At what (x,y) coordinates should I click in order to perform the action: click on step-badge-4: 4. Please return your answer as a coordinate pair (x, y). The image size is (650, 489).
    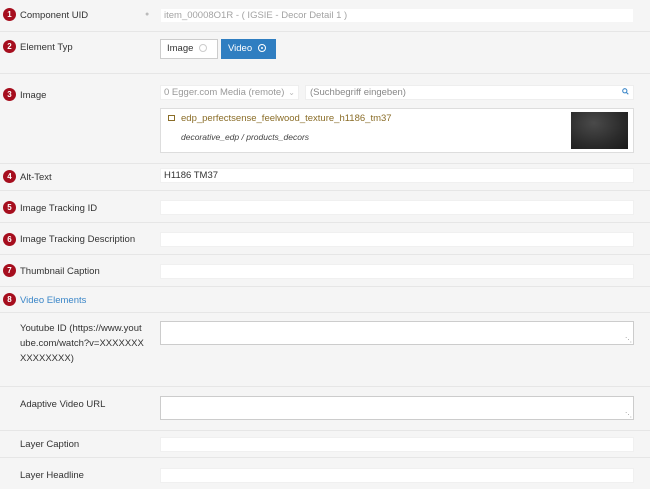
    Looking at the image, I should click on (9, 176).